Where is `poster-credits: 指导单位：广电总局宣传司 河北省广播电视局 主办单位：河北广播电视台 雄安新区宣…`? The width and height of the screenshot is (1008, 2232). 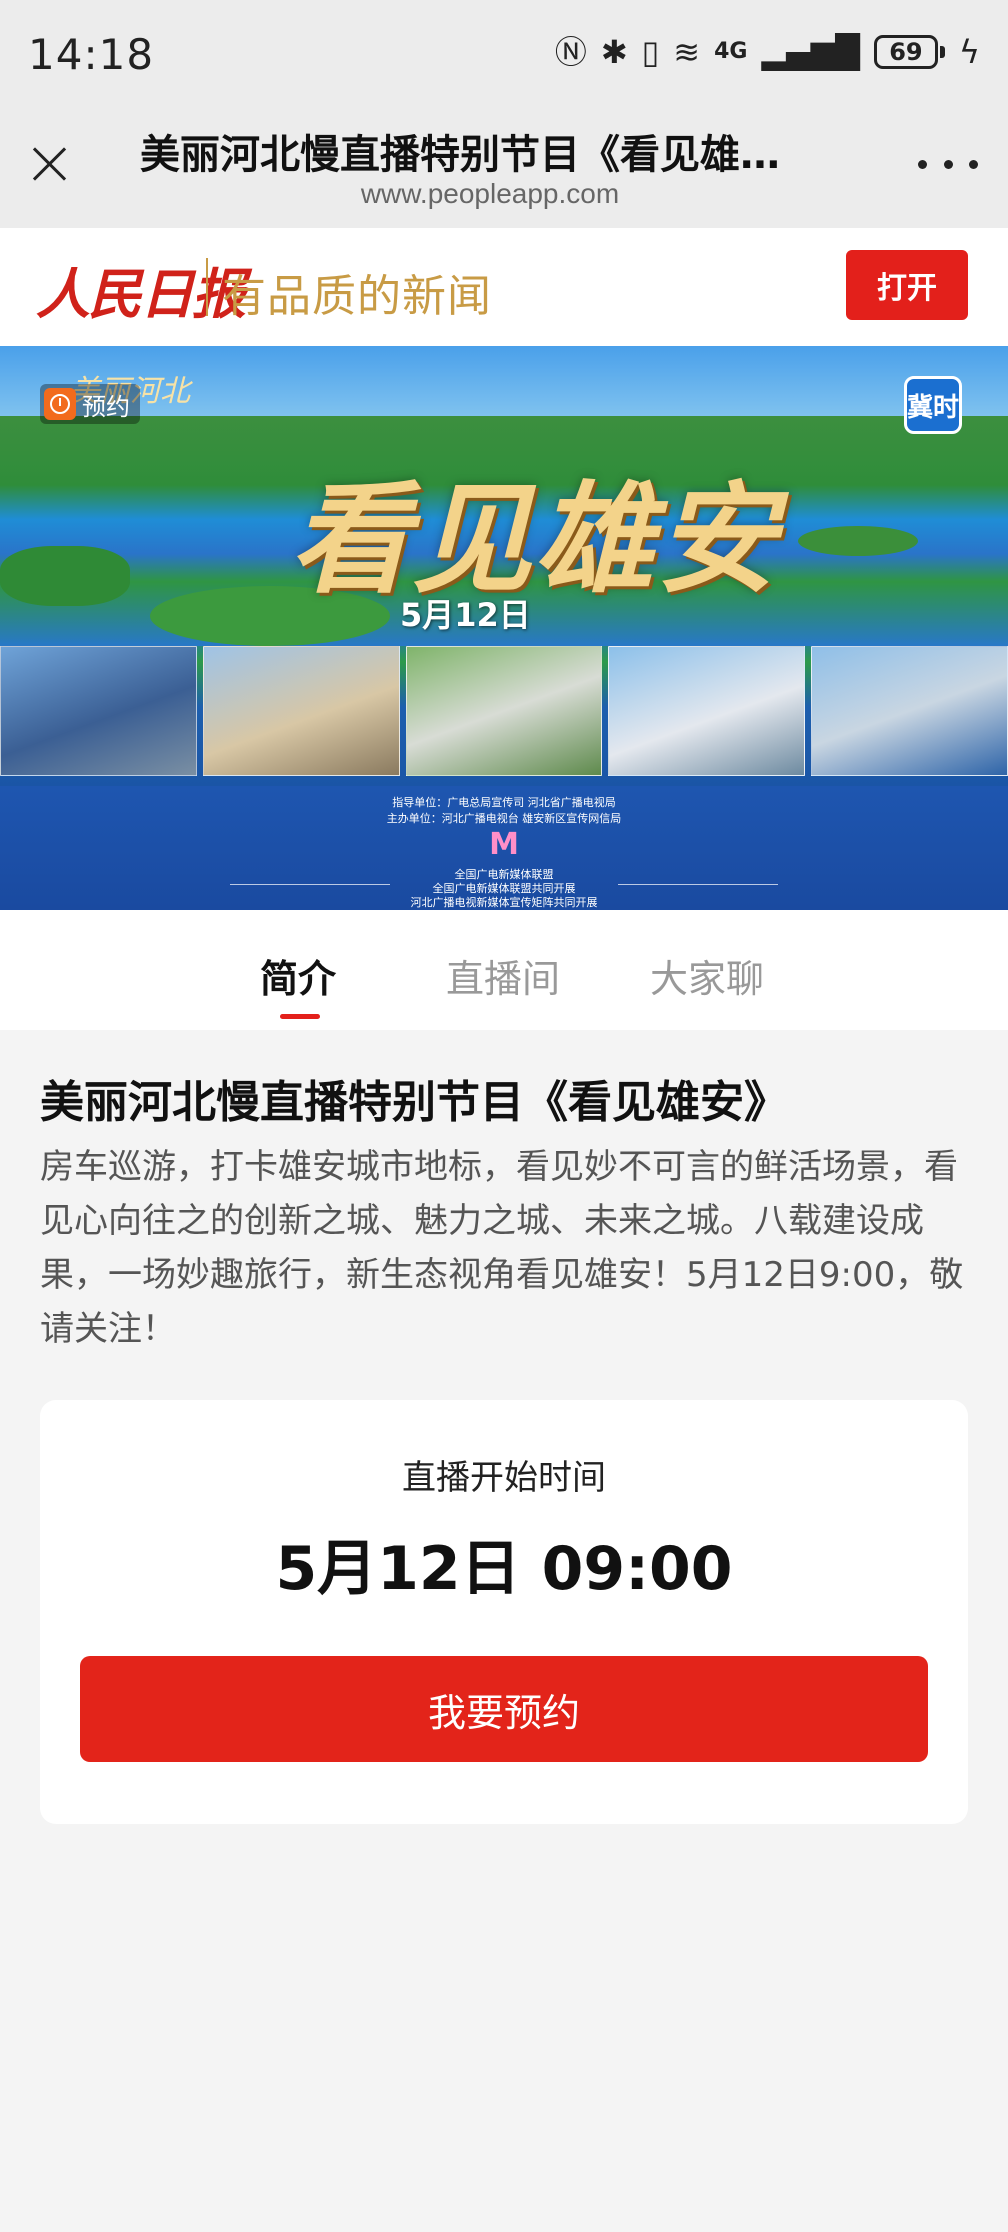
poster-credits: 指导单位：广电总局宣传司 河北省广播电视局 主办单位：河北广播电视台 雄安新区宣… is located at coordinates (504, 848).